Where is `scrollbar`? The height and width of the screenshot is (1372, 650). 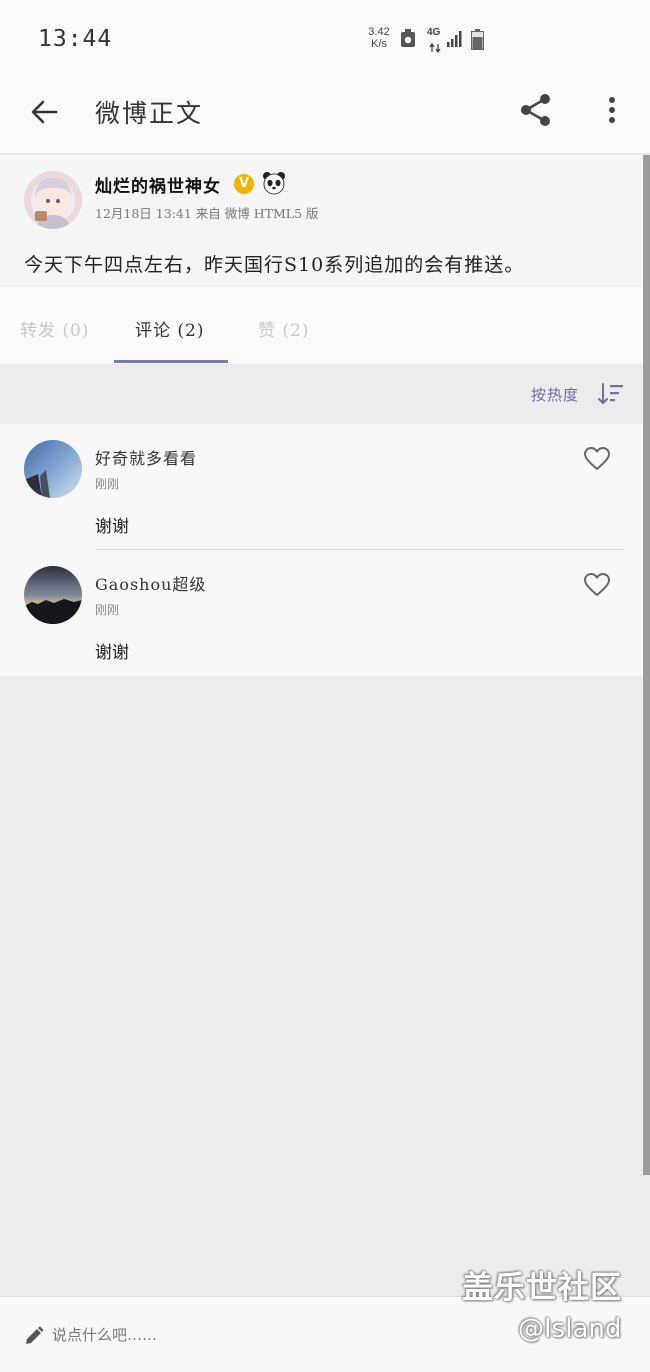
scrollbar is located at coordinates (646, 665).